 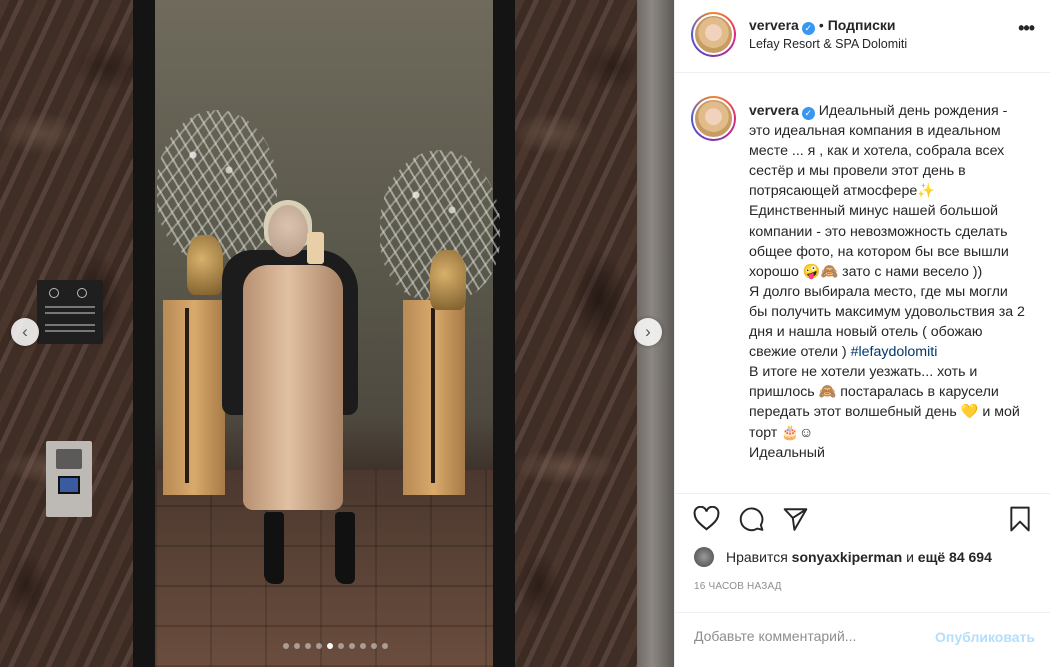 What do you see at coordinates (217, 185) in the screenshot?
I see `plant-left` at bounding box center [217, 185].